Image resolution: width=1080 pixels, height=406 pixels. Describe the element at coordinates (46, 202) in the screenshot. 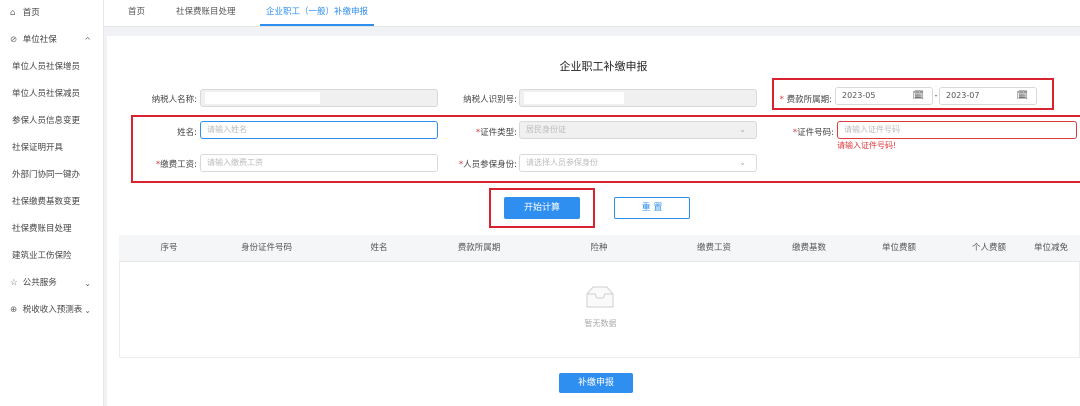

I see `sidebar-item-label: 社保缴费基数变更` at that location.